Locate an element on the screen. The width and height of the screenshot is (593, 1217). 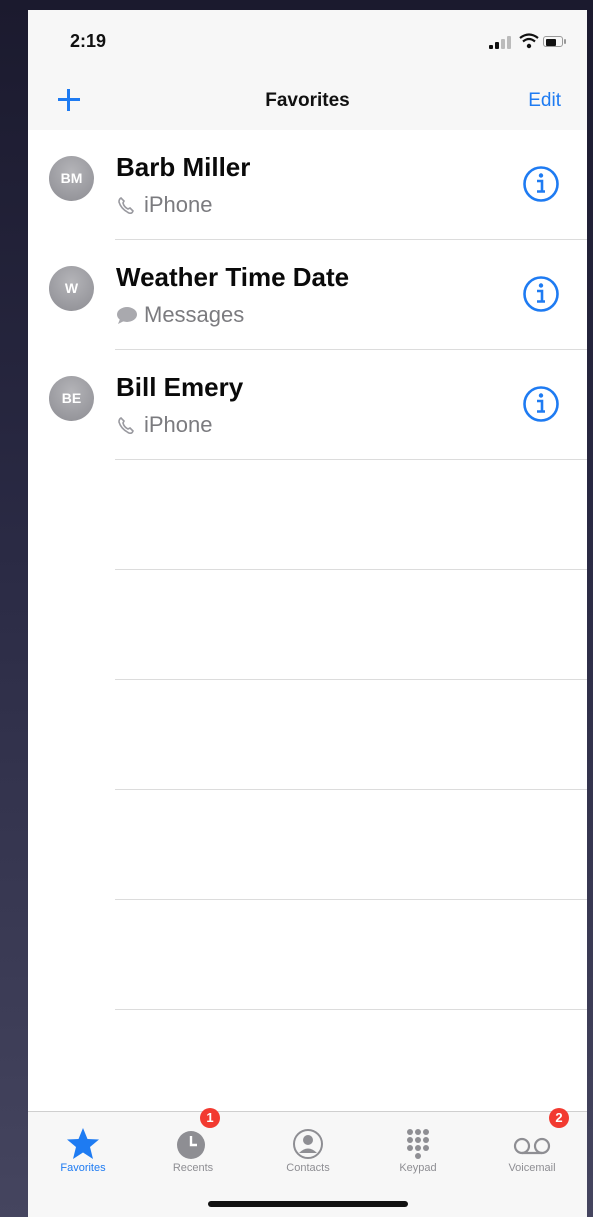
wifi-icon is located at coordinates (529, 41).